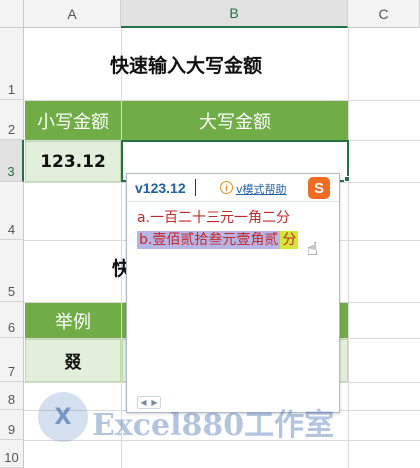 The width and height of the screenshot is (420, 468). What do you see at coordinates (12, 320) in the screenshot?
I see `row-header-6: 6` at bounding box center [12, 320].